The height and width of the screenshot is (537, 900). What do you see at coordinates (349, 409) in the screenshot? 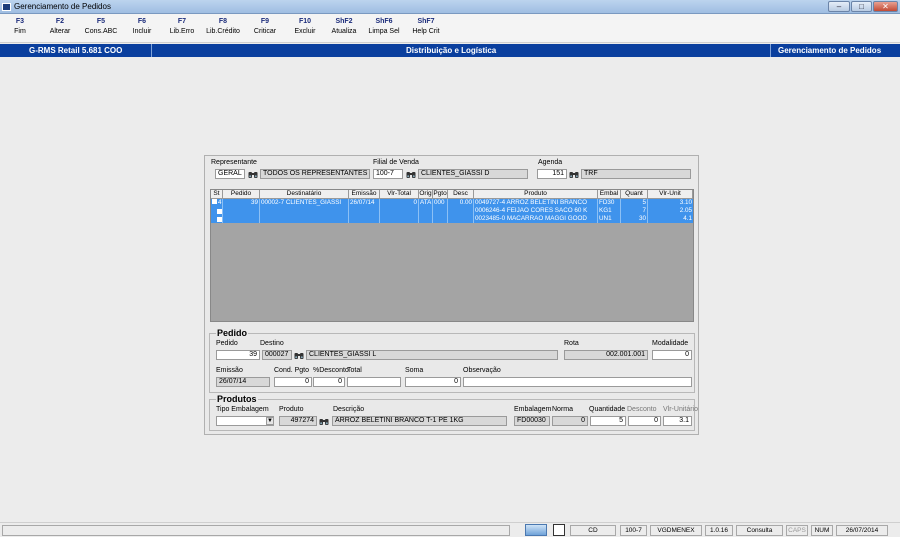
I see `descricao-label: Descrição` at bounding box center [349, 409].